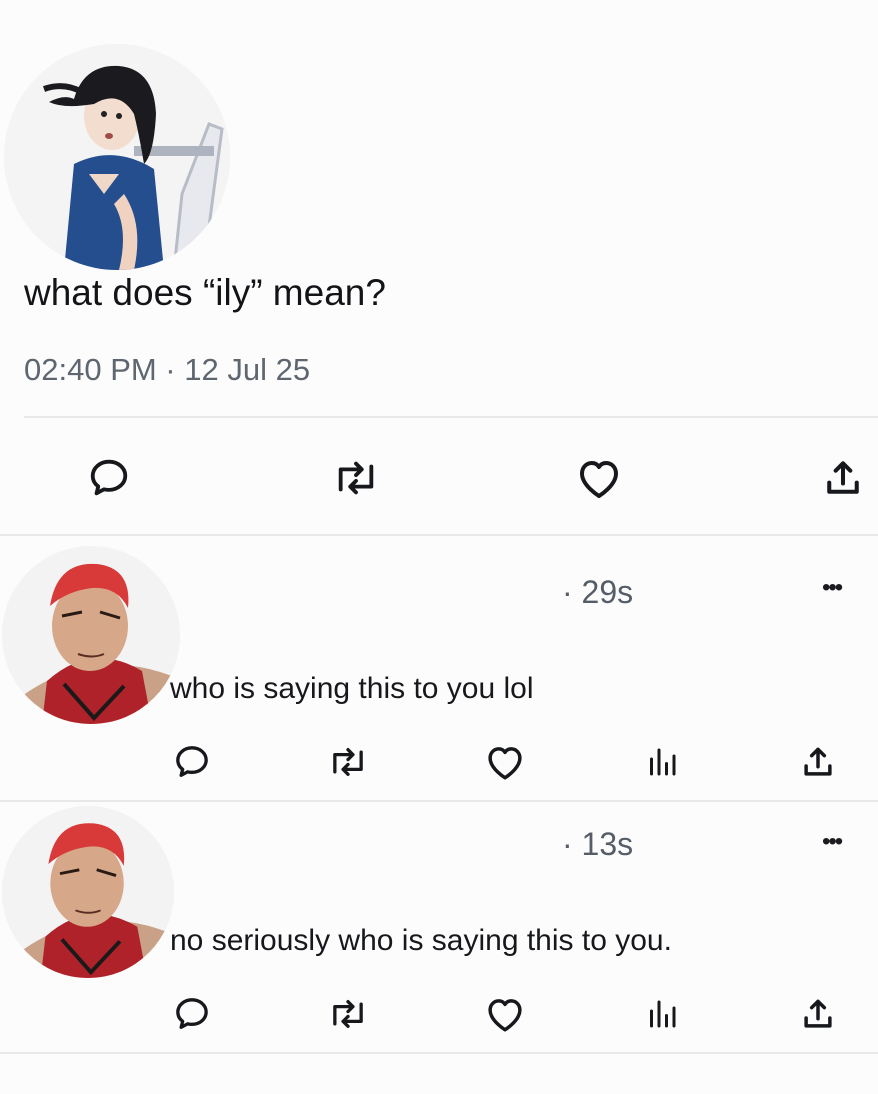 This screenshot has height=1094, width=878. What do you see at coordinates (421, 940) in the screenshot?
I see `reply-text: no seriously who is saying this to you.` at bounding box center [421, 940].